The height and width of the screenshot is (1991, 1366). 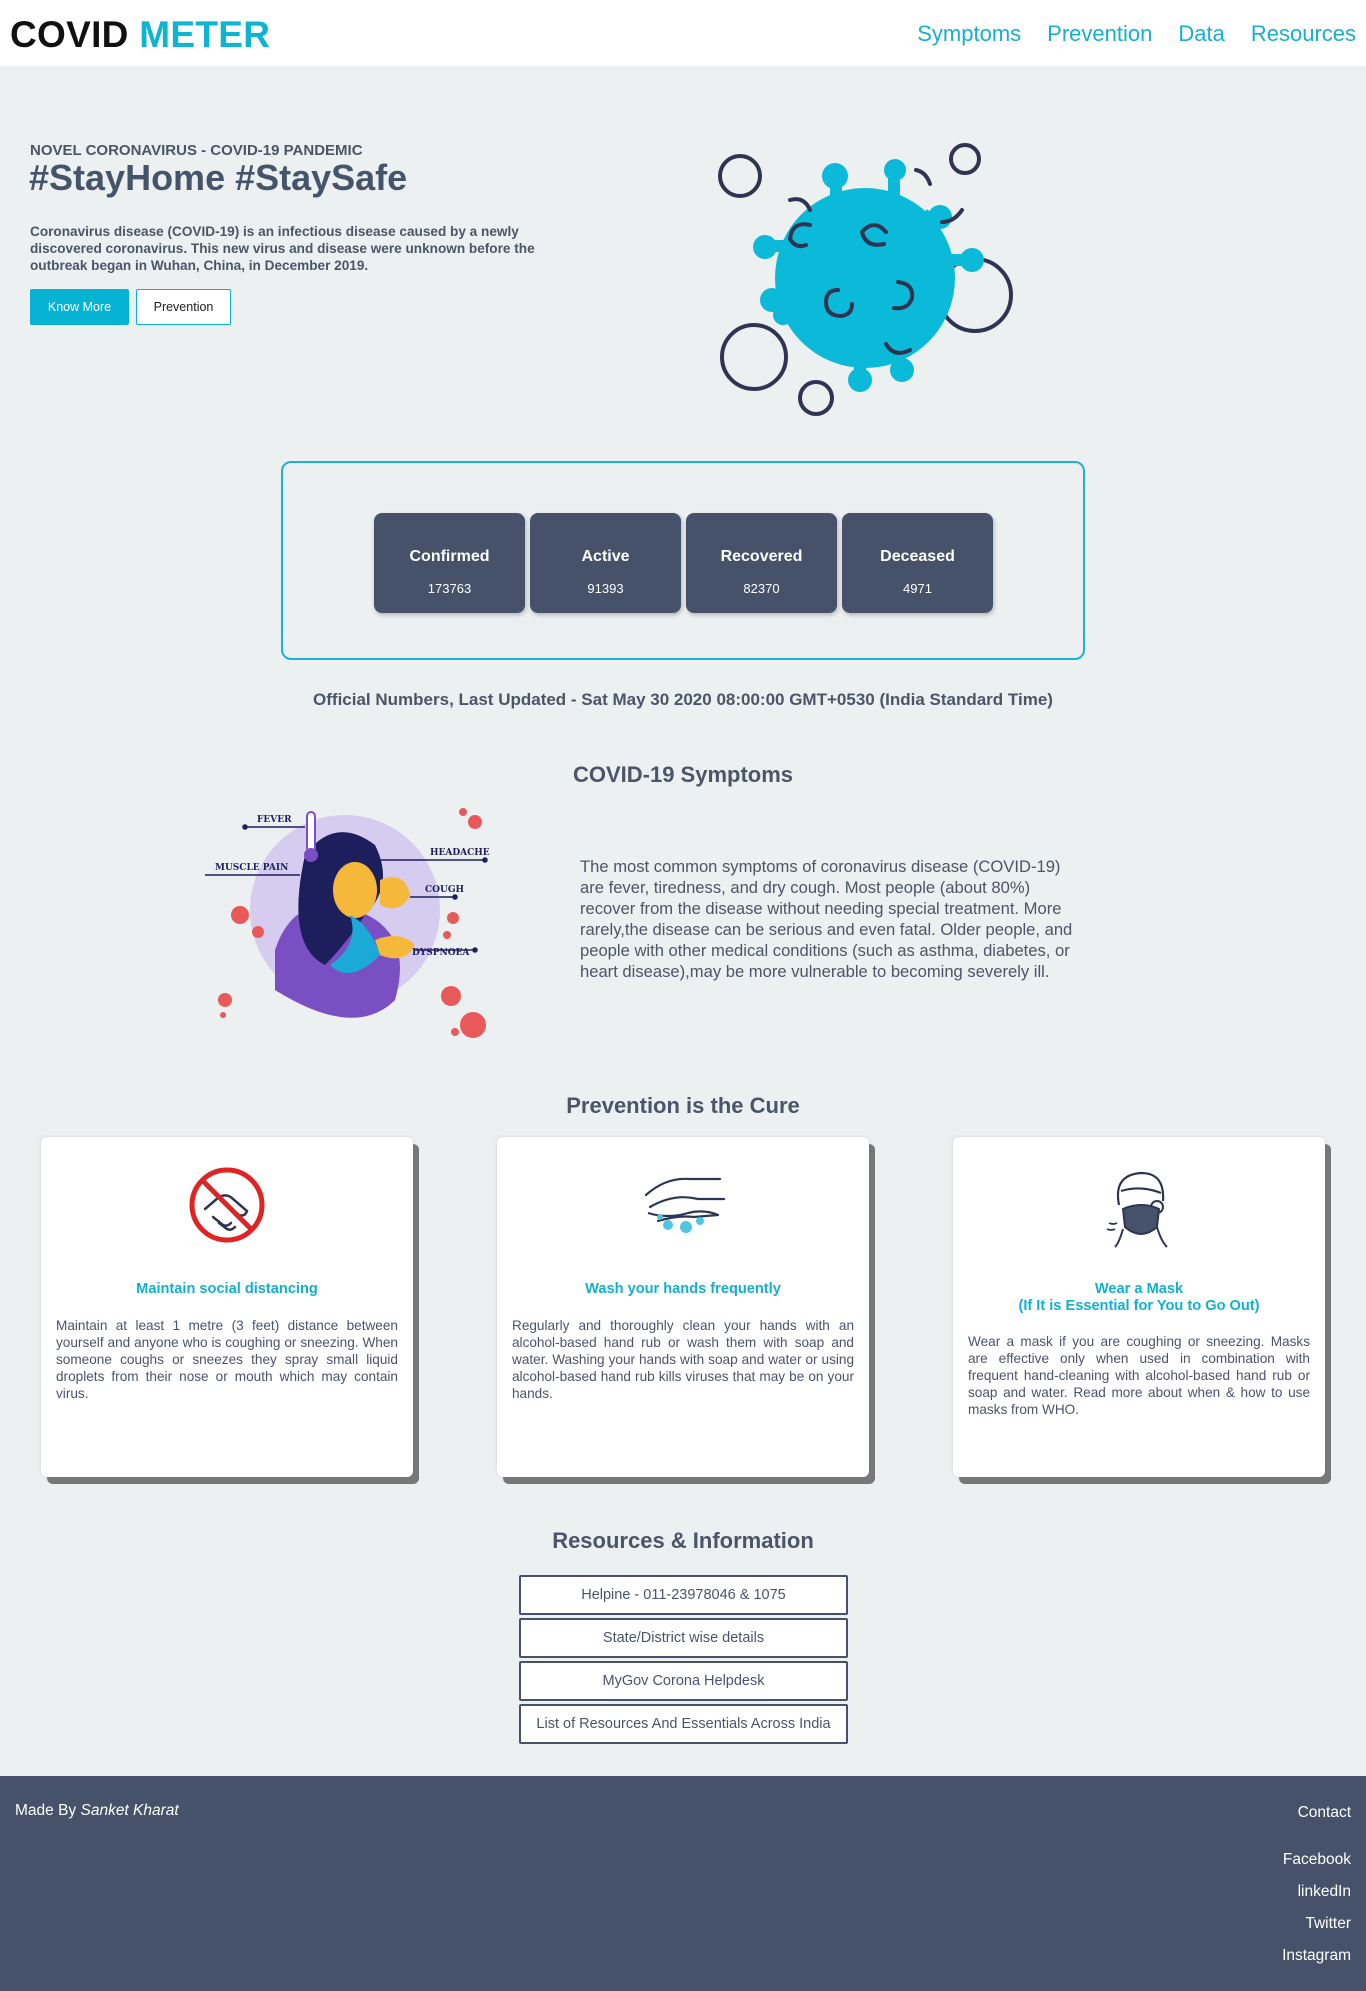 What do you see at coordinates (683, 1595) in the screenshot?
I see `resource-link-helpline: Helpine - 011-23978046 & 1075` at bounding box center [683, 1595].